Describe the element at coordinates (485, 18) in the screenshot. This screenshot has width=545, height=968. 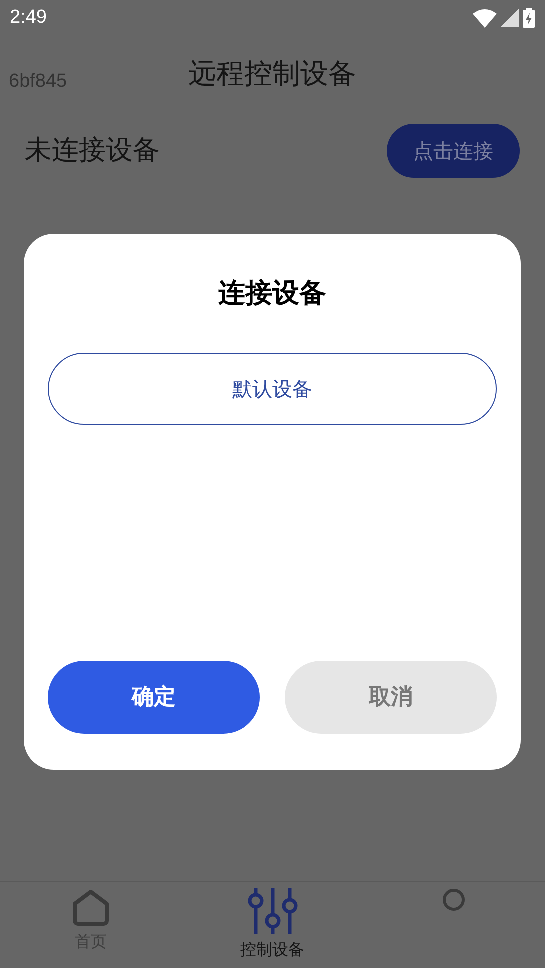
I see `wifi-icon` at that location.